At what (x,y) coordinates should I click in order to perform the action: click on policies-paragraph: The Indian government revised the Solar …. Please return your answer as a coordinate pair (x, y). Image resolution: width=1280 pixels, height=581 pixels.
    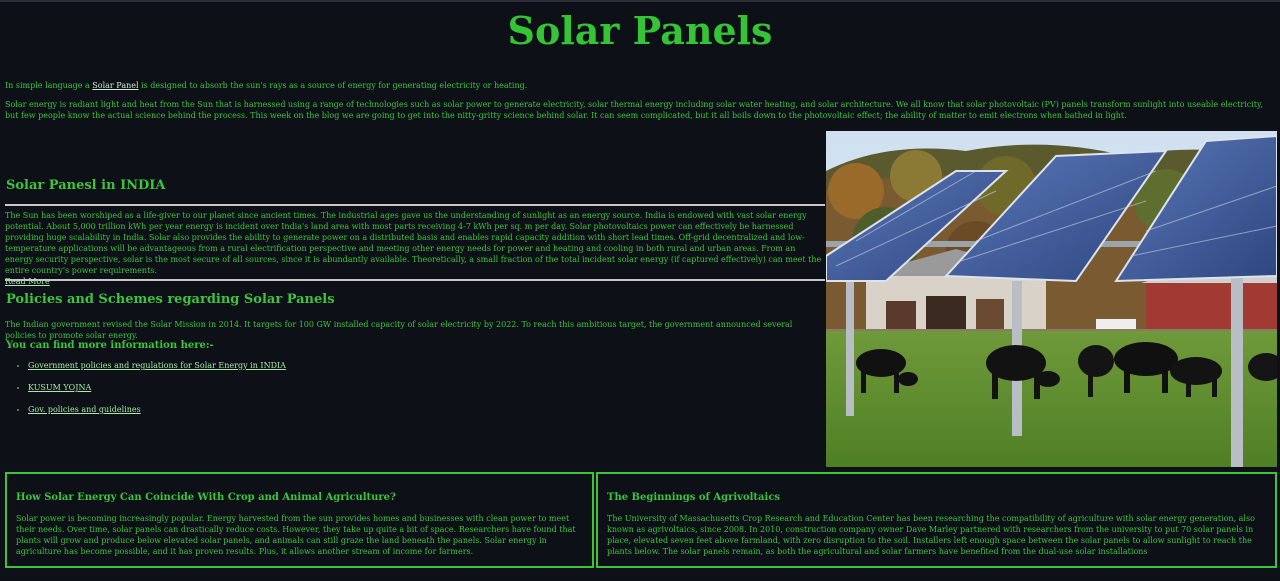
    Looking at the image, I should click on (399, 330).